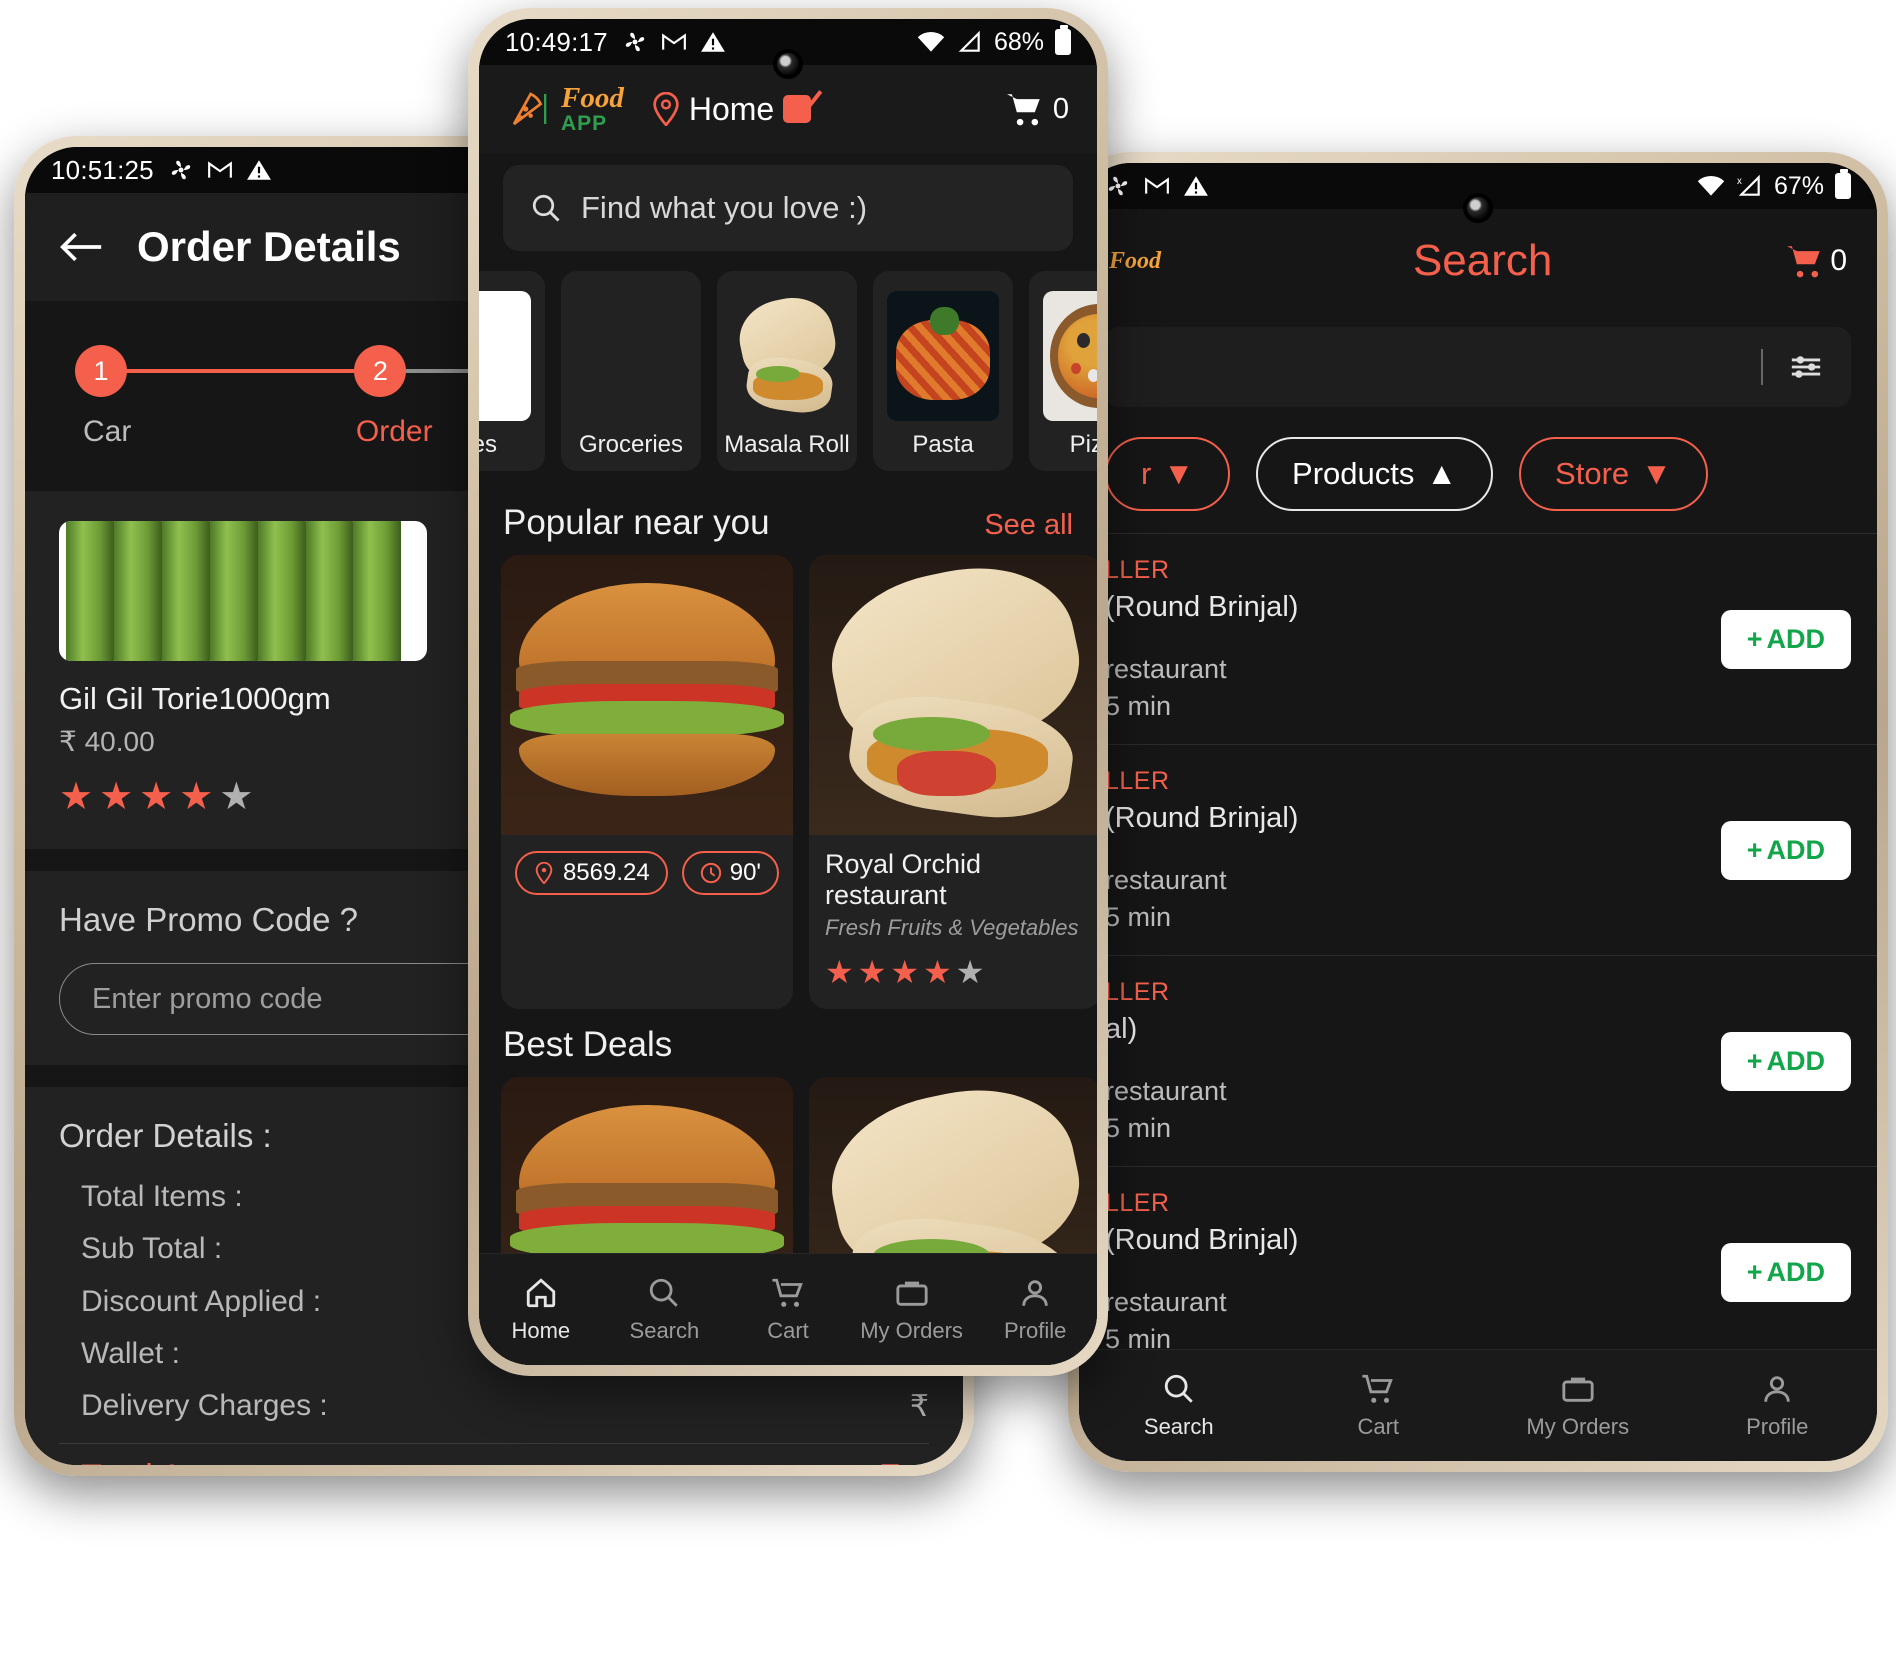 The height and width of the screenshot is (1664, 1896). I want to click on filter-pill-store: Store ▼, so click(1613, 474).